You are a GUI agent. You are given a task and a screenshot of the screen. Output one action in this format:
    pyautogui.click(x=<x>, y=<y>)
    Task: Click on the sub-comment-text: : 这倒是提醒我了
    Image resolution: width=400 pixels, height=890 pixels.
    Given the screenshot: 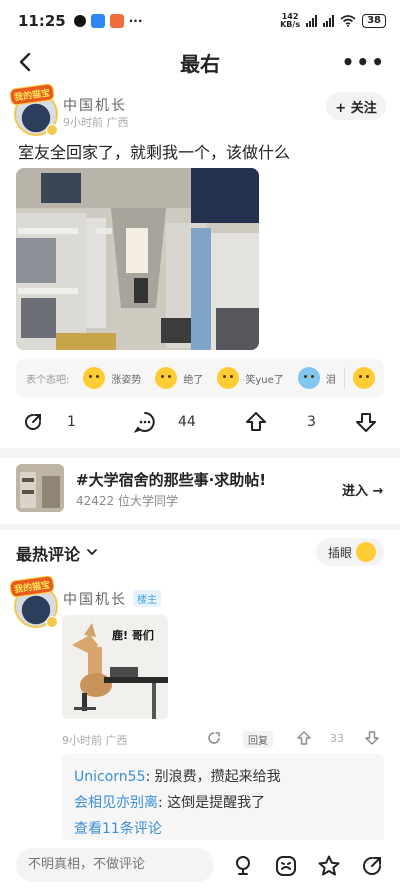 What is the action you would take?
    pyautogui.click(x=212, y=803)
    